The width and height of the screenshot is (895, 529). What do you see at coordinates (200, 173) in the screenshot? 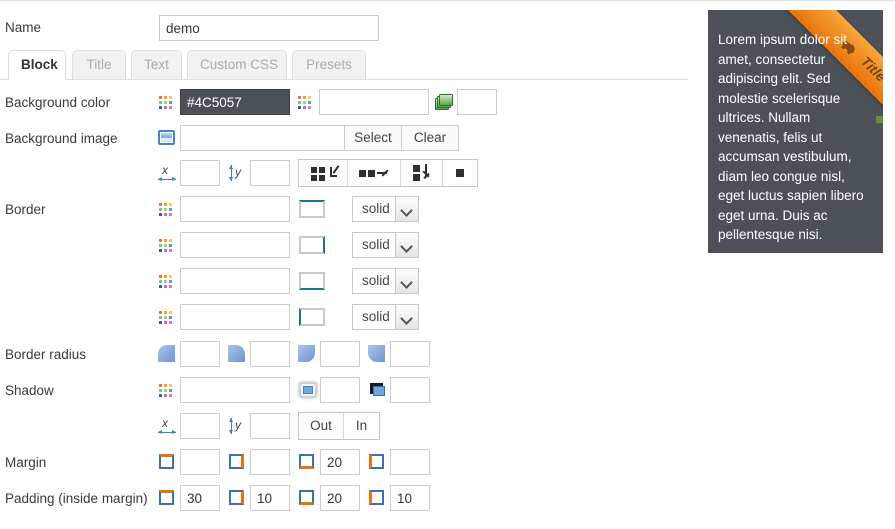
I see `background-offset-x-input` at bounding box center [200, 173].